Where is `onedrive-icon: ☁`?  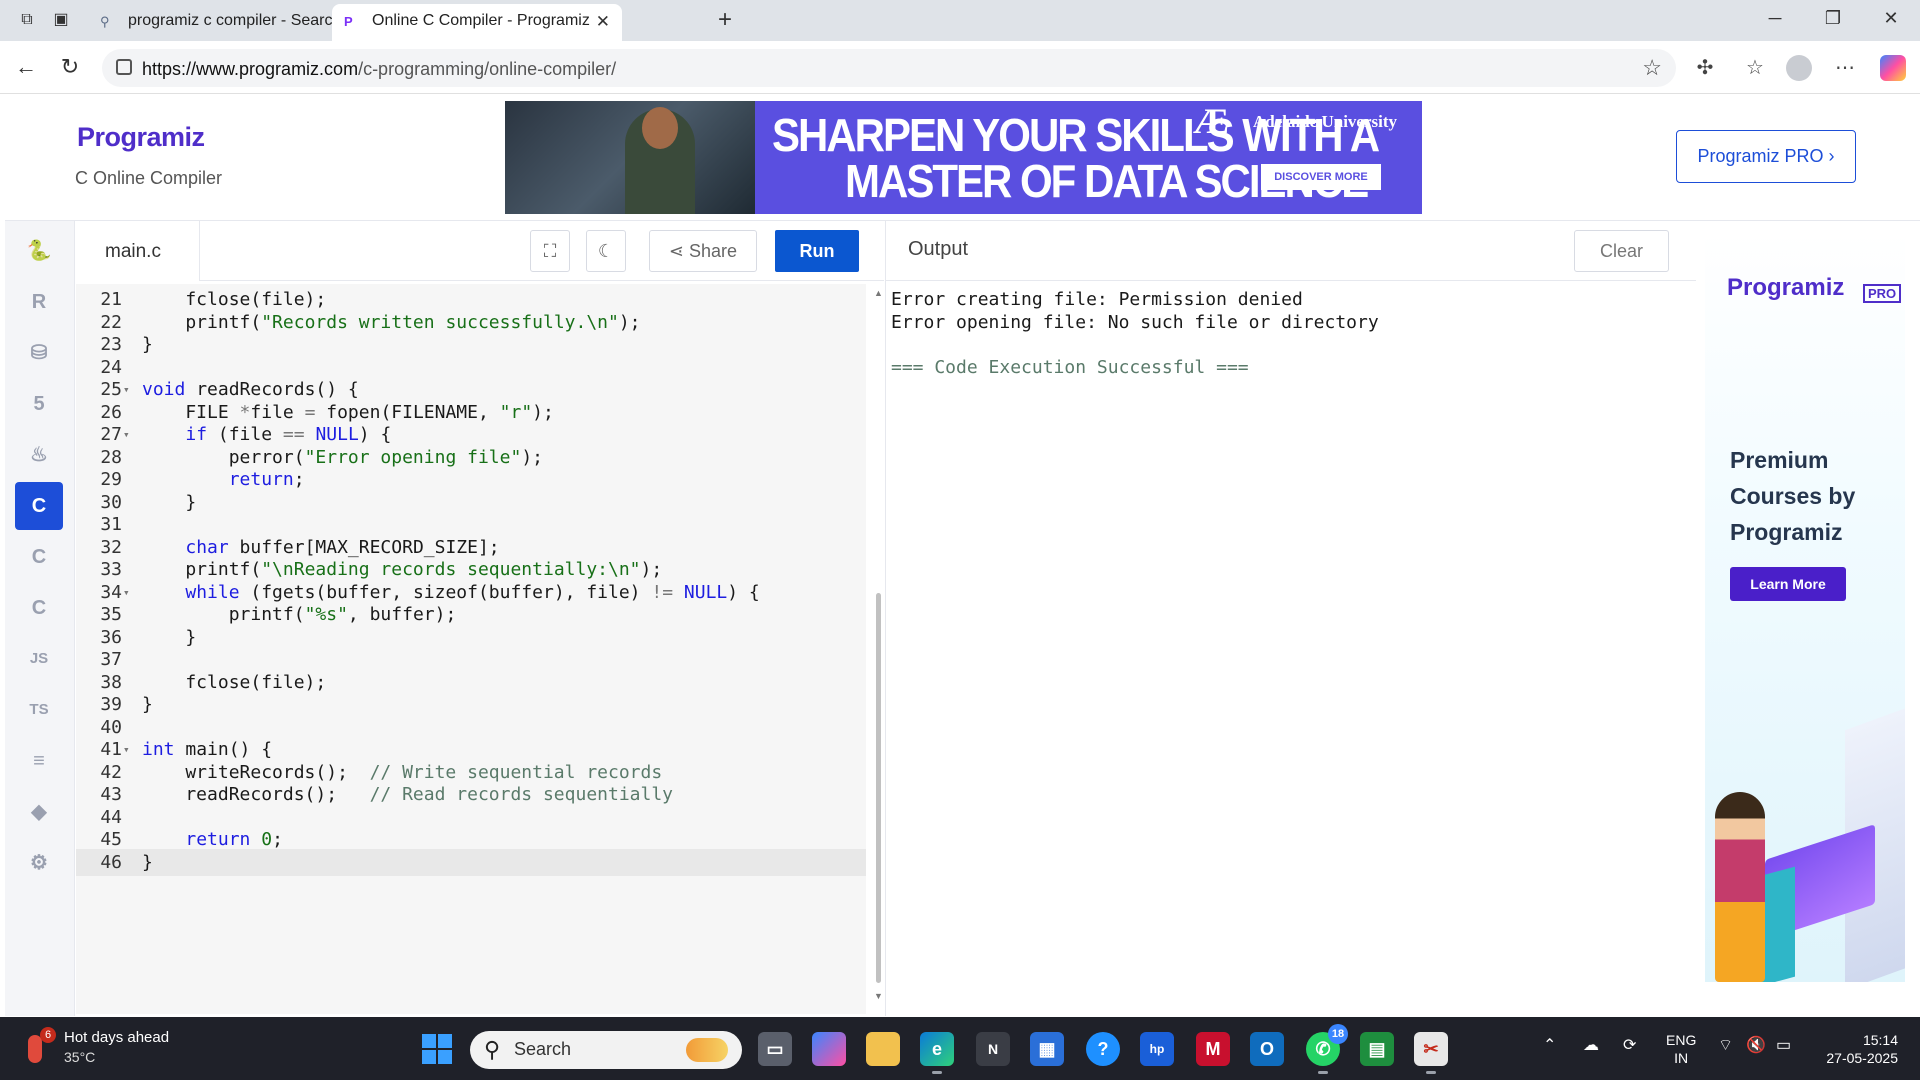
onedrive-icon: ☁ is located at coordinates (1591, 1045).